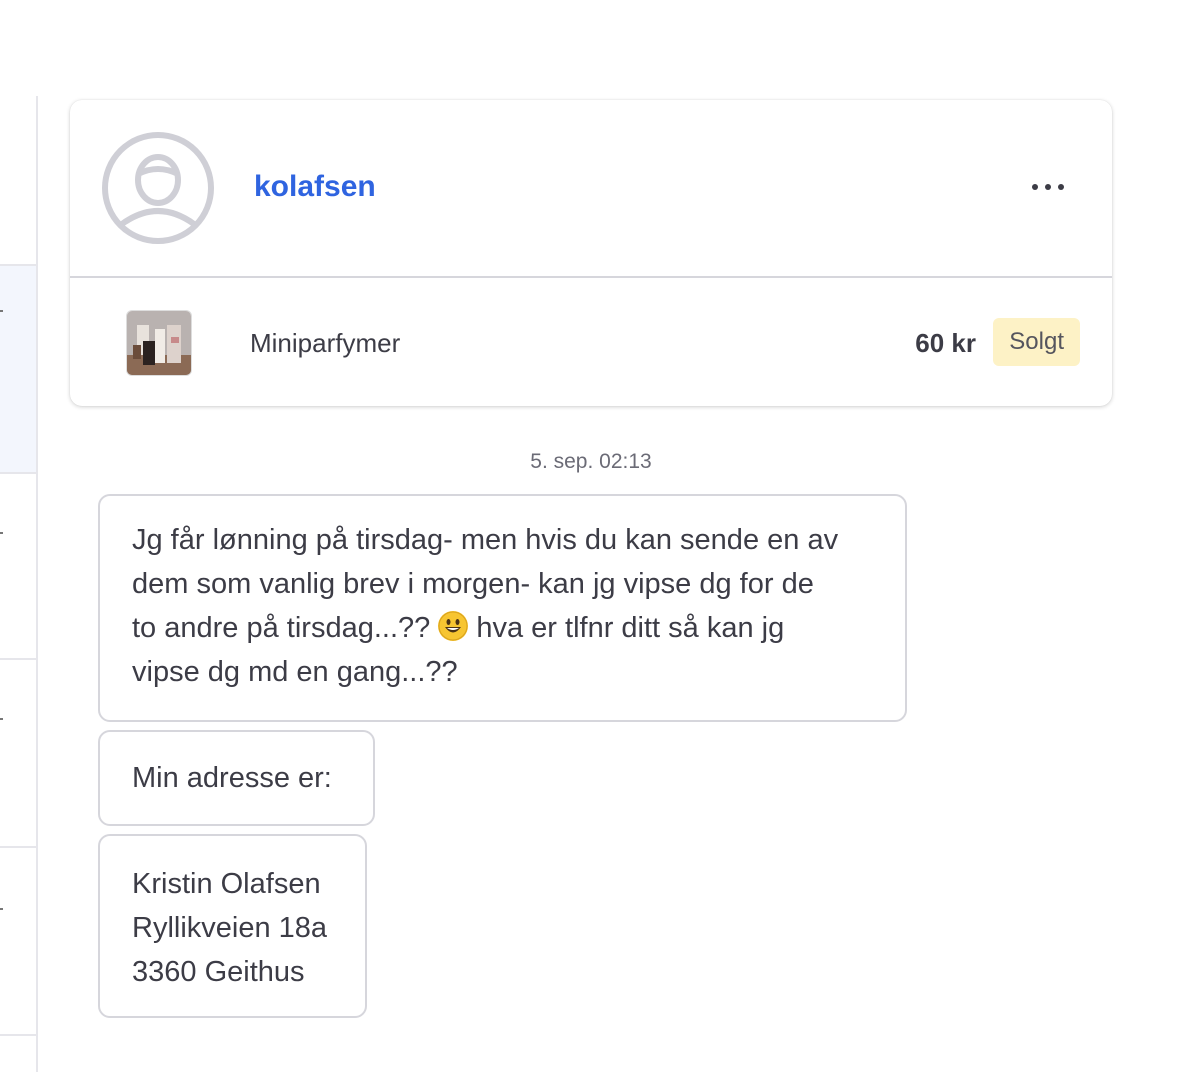 This screenshot has width=1178, height=1072. Describe the element at coordinates (1048, 187) in the screenshot. I see `more-horizontal-icon` at that location.